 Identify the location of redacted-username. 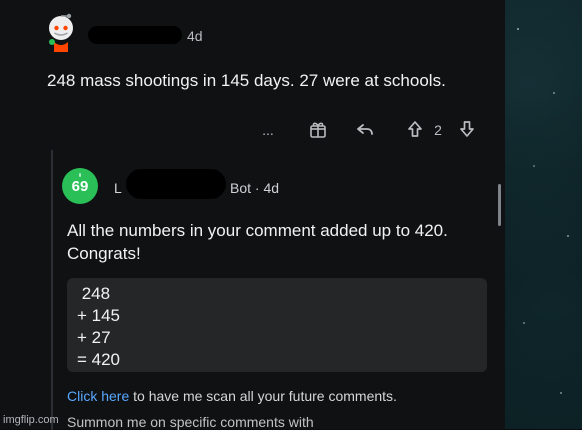
(135, 35).